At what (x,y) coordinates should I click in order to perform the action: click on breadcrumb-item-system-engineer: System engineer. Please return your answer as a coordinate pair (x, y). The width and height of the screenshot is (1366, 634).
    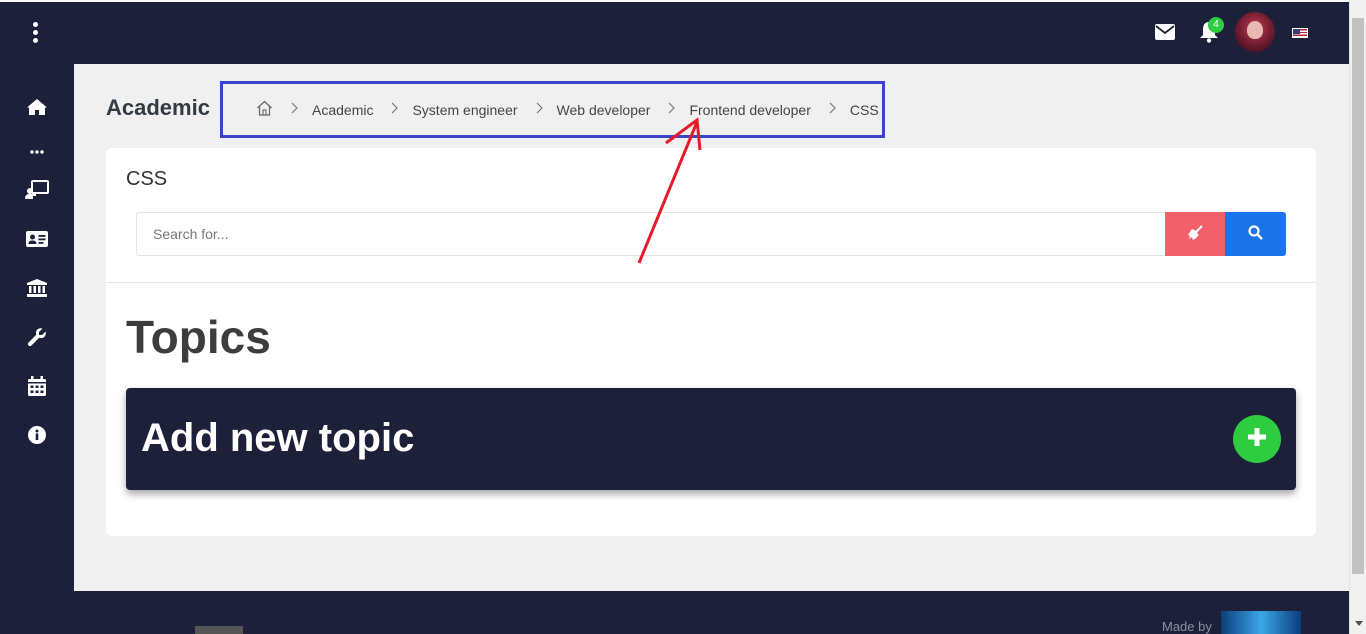
    Looking at the image, I should click on (464, 110).